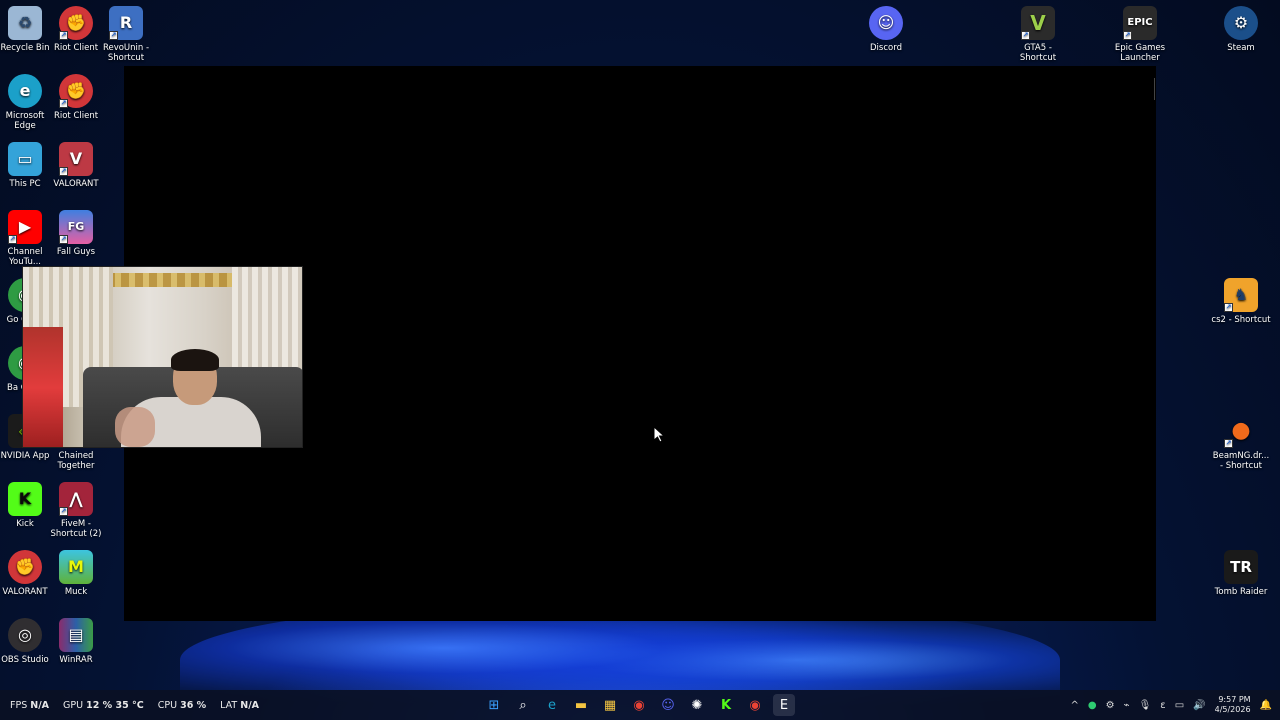 The image size is (1280, 720). Describe the element at coordinates (76, 227) in the screenshot. I see `fall-guys-icon: FG ↗` at that location.